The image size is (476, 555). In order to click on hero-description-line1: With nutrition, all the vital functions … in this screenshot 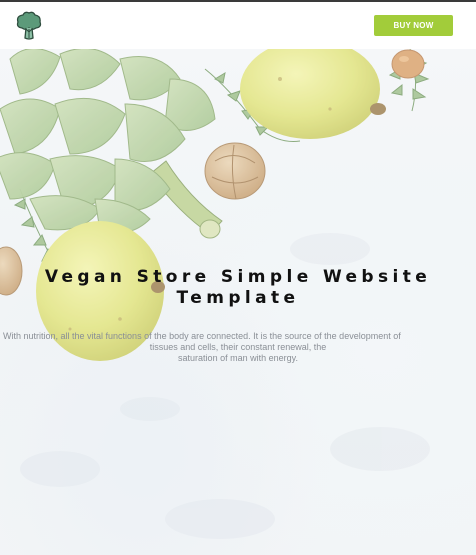, I will do `click(202, 336)`.